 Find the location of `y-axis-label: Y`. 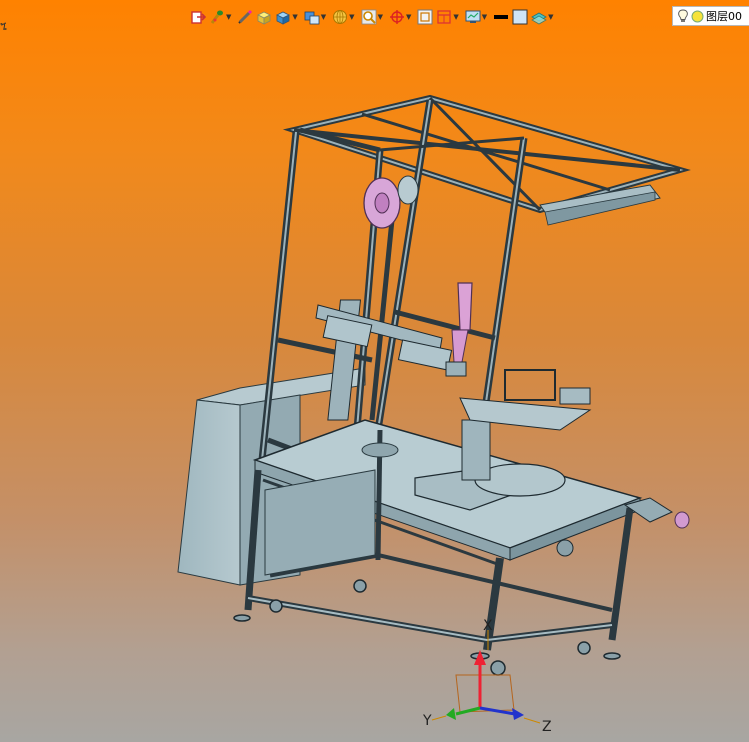

y-axis-label: Y is located at coordinates (427, 721).